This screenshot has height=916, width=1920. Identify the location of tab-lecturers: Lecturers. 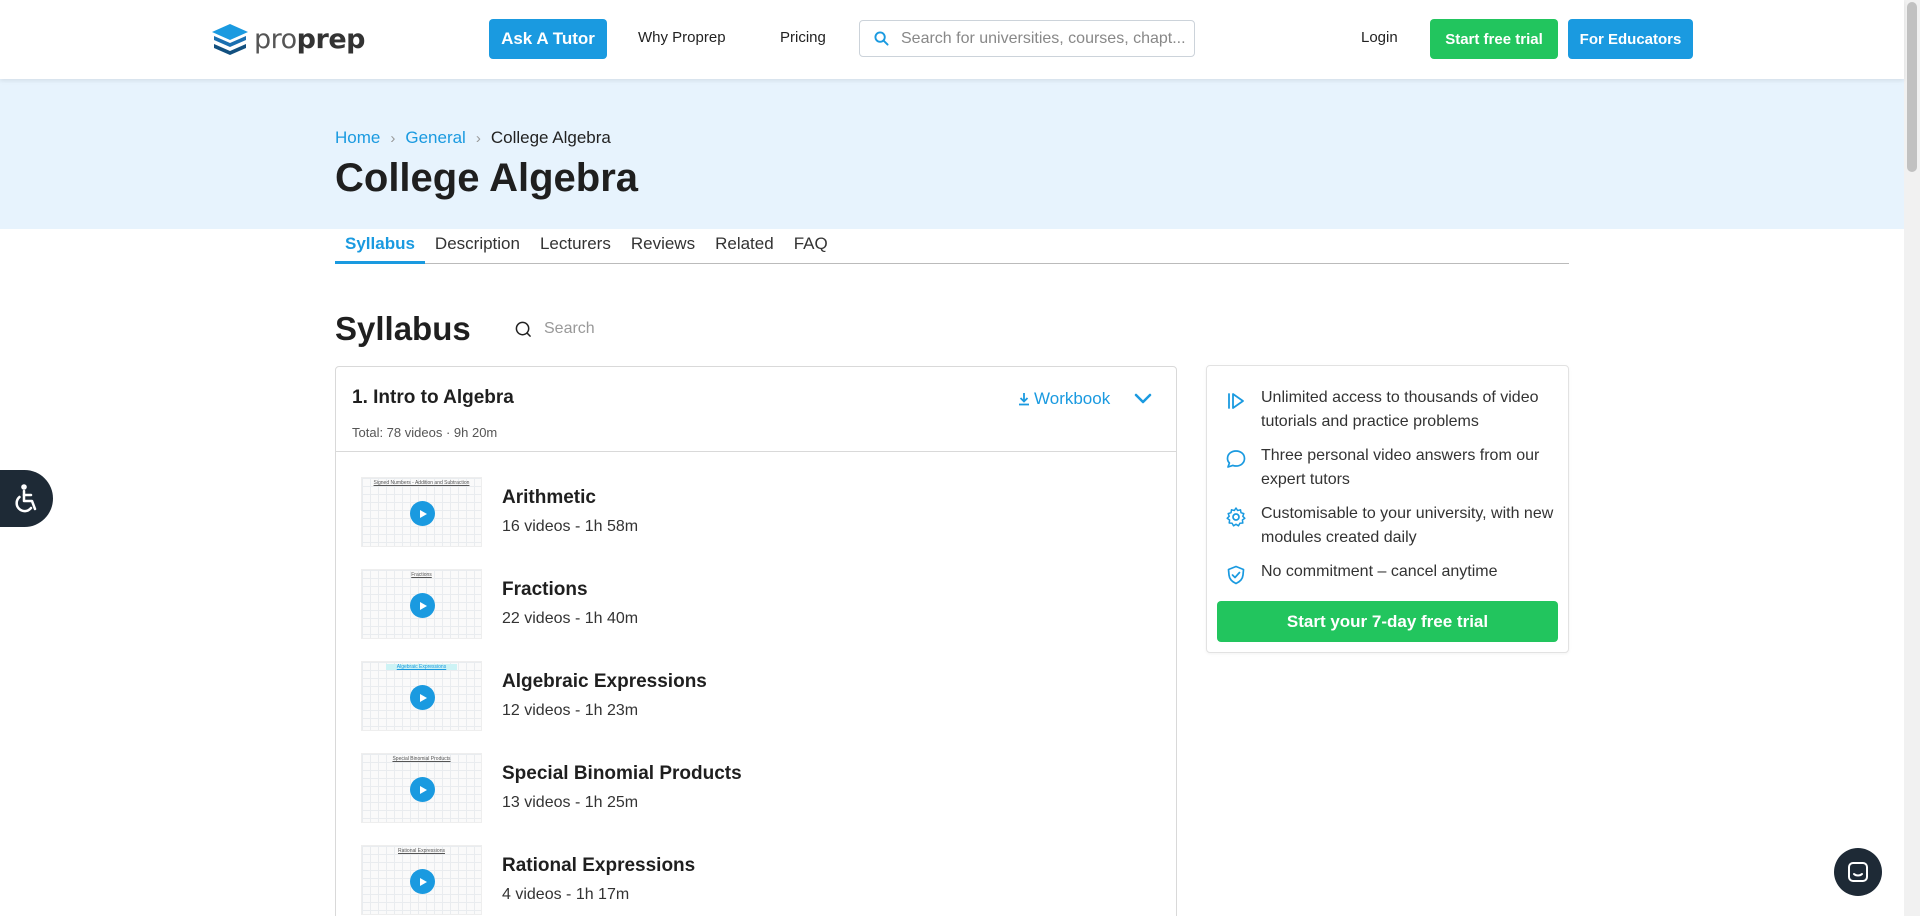
(575, 247).